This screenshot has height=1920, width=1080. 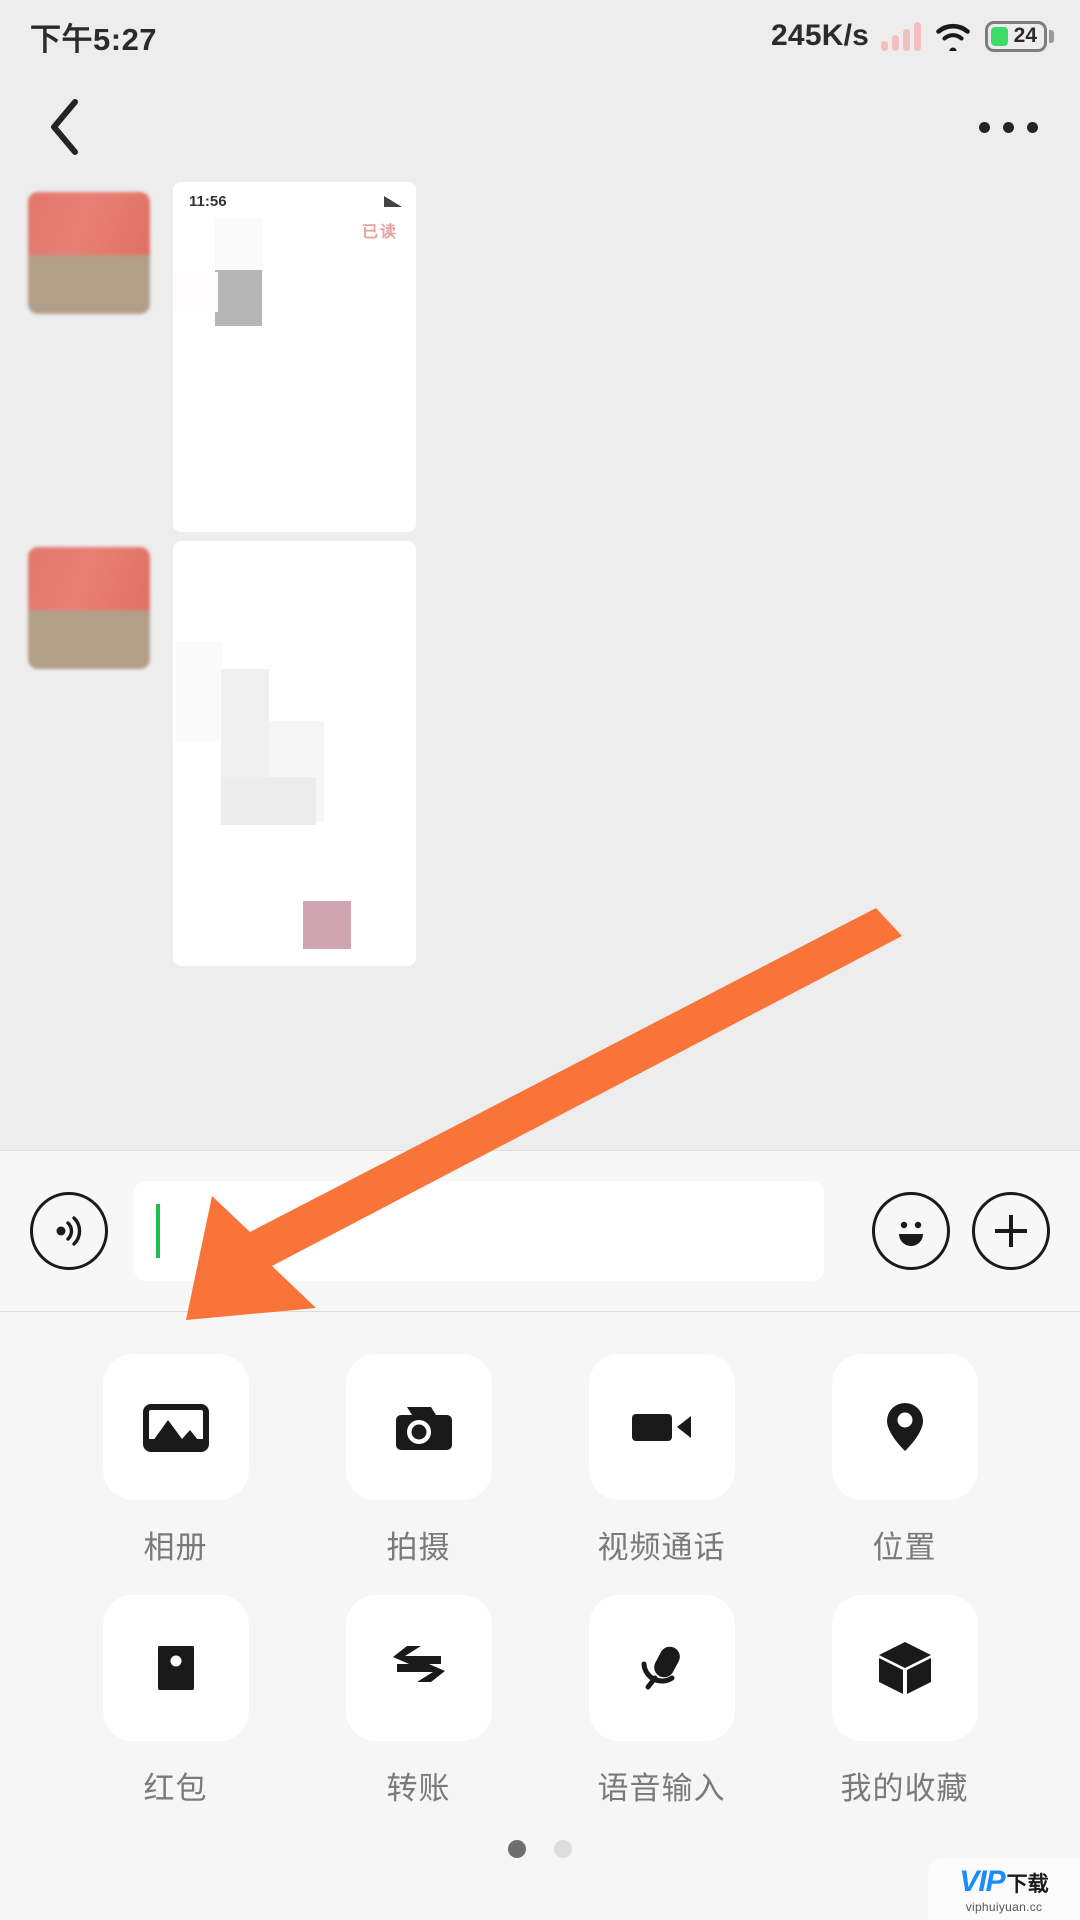 I want to click on emoji-button, so click(x=911, y=1231).